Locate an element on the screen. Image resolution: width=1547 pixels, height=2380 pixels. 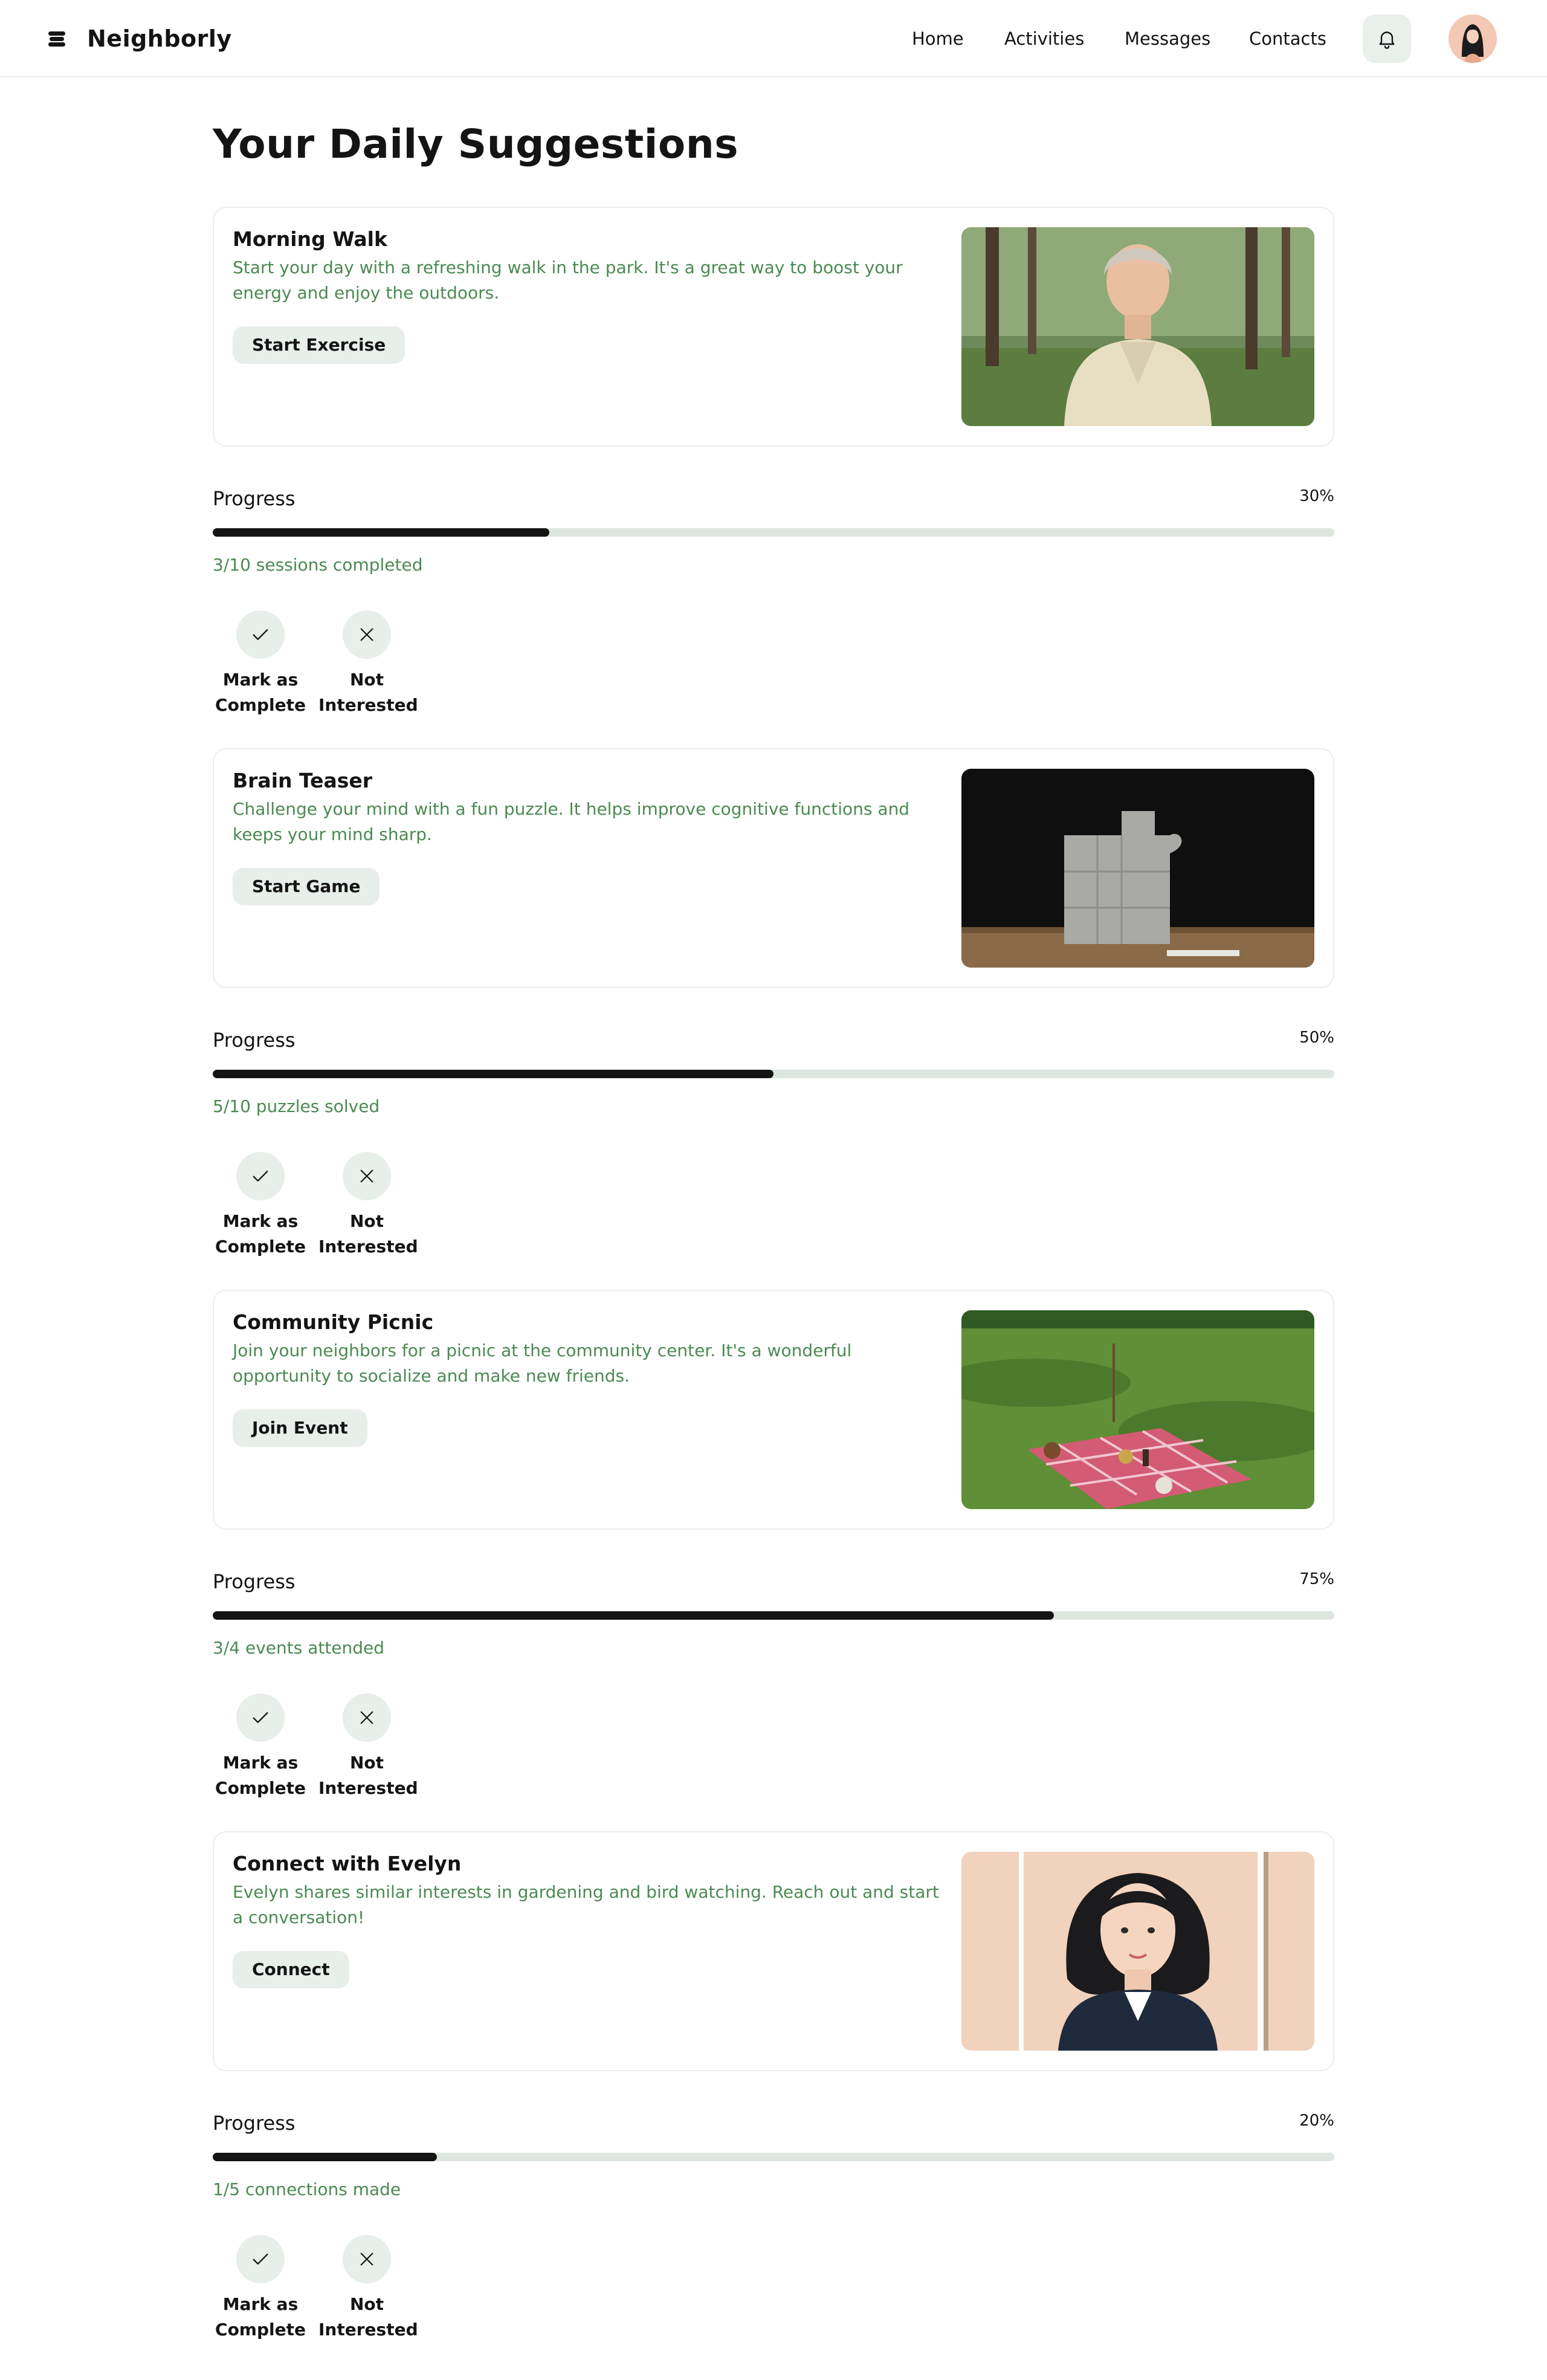
progress-percent: 30% is located at coordinates (1316, 496).